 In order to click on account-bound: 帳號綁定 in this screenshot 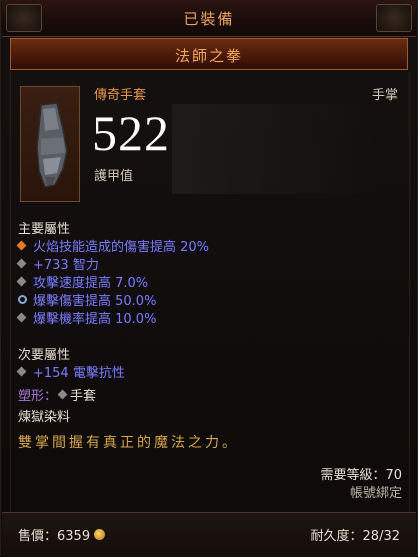, I will do `click(375, 493)`.